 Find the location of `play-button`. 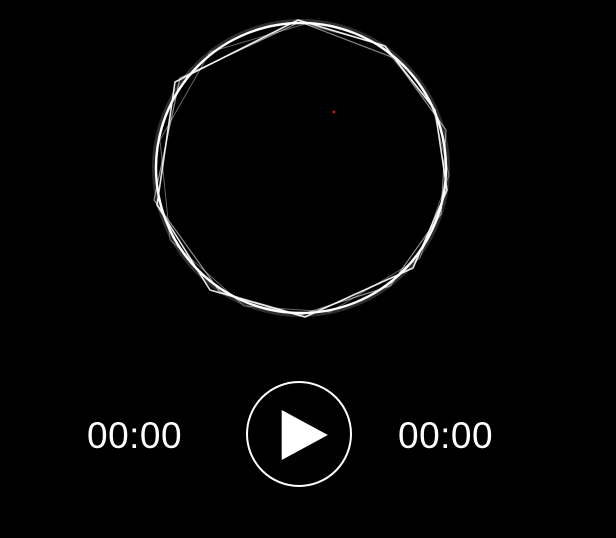

play-button is located at coordinates (299, 434).